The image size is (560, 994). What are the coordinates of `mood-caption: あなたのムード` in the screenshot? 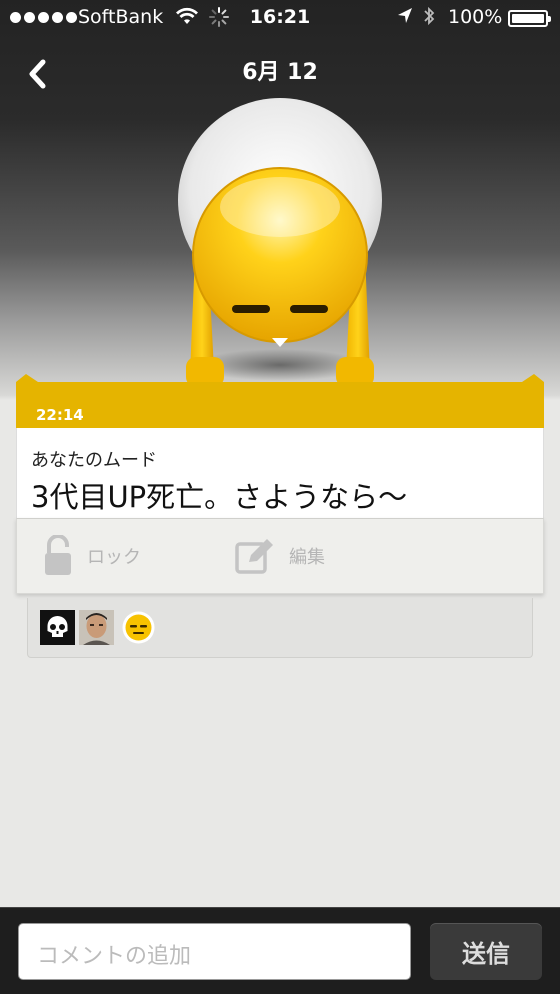 It's located at (94, 460).